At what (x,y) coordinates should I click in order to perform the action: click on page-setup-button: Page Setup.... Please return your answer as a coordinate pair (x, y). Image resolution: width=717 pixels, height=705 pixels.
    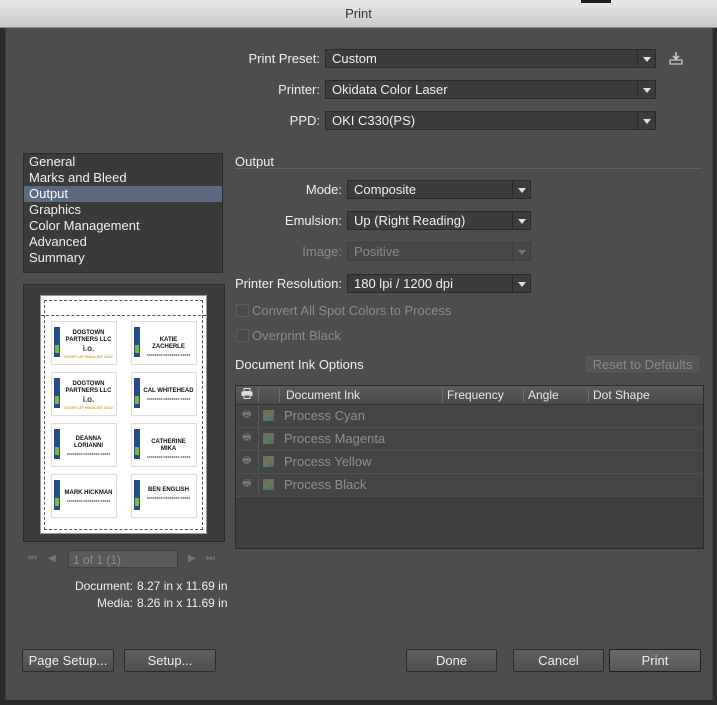
    Looking at the image, I should click on (68, 660).